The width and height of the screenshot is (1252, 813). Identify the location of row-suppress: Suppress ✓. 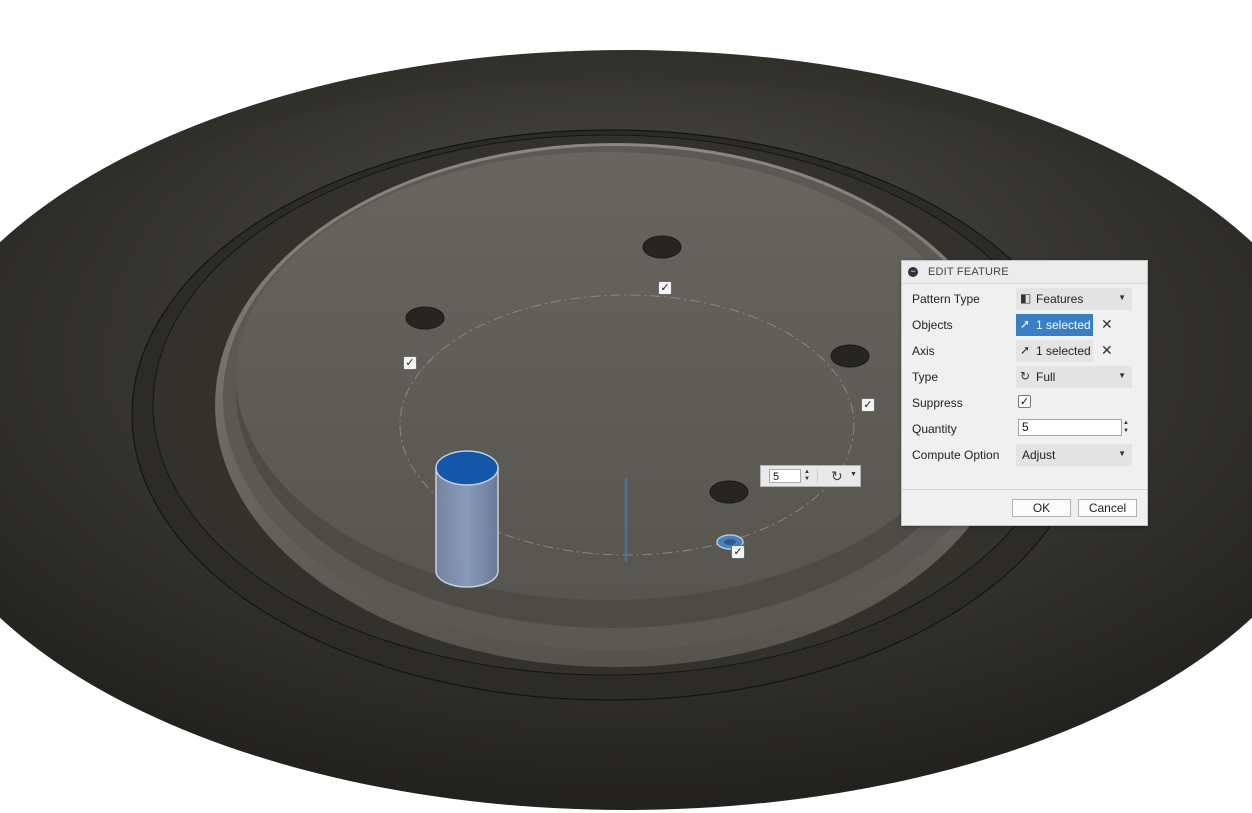
(1024, 403).